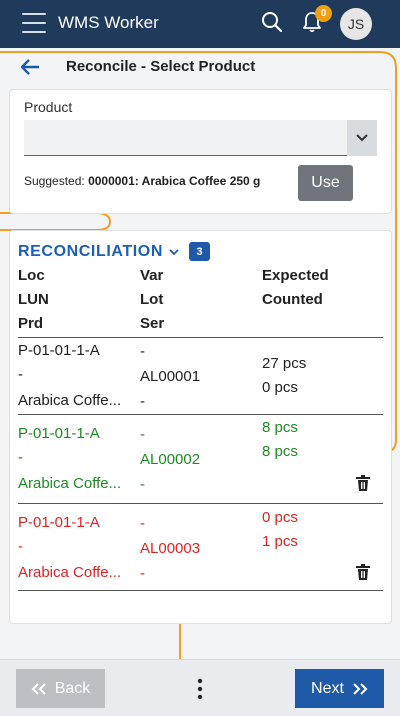  I want to click on next-button: Next, so click(339, 688).